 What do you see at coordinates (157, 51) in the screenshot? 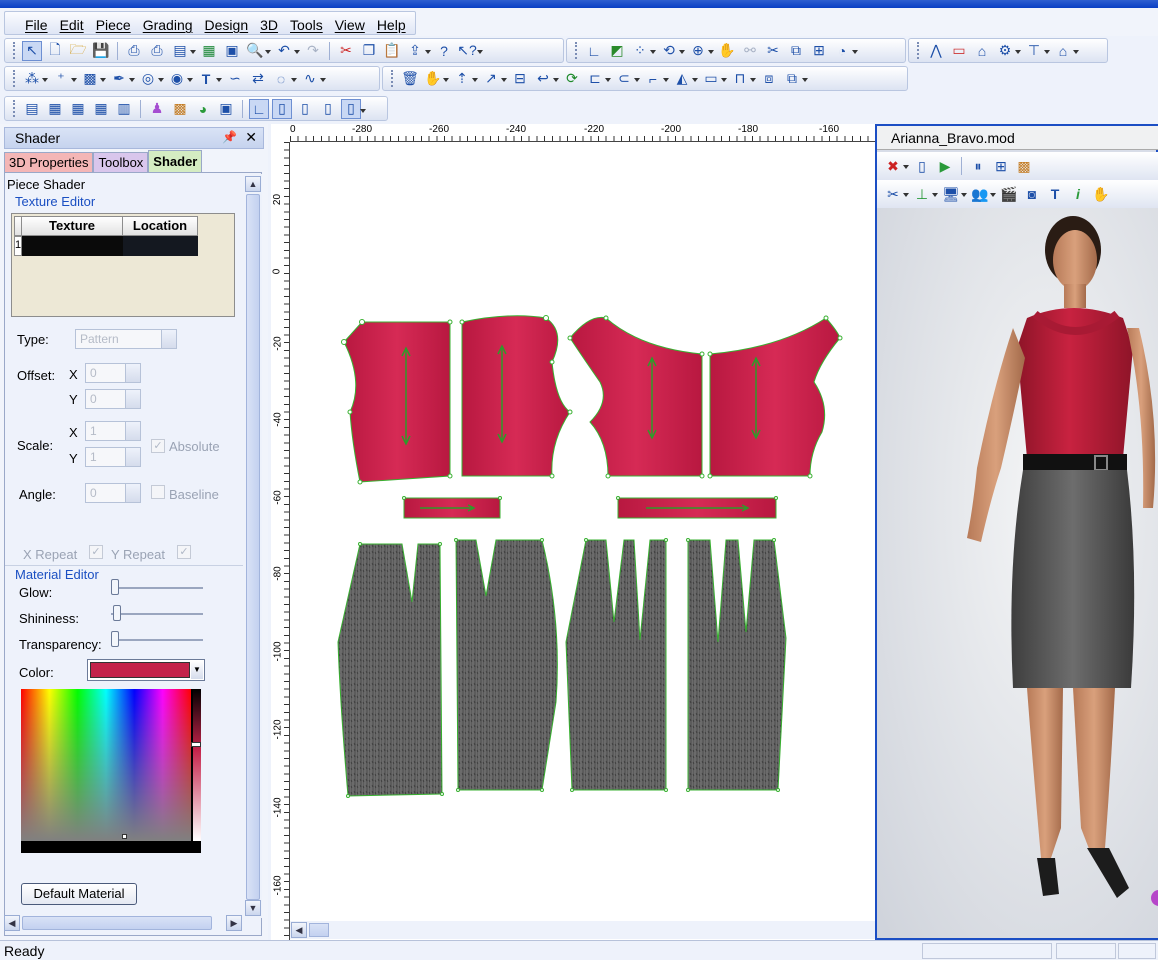
I see `print-preview-icon: ⎙` at bounding box center [157, 51].